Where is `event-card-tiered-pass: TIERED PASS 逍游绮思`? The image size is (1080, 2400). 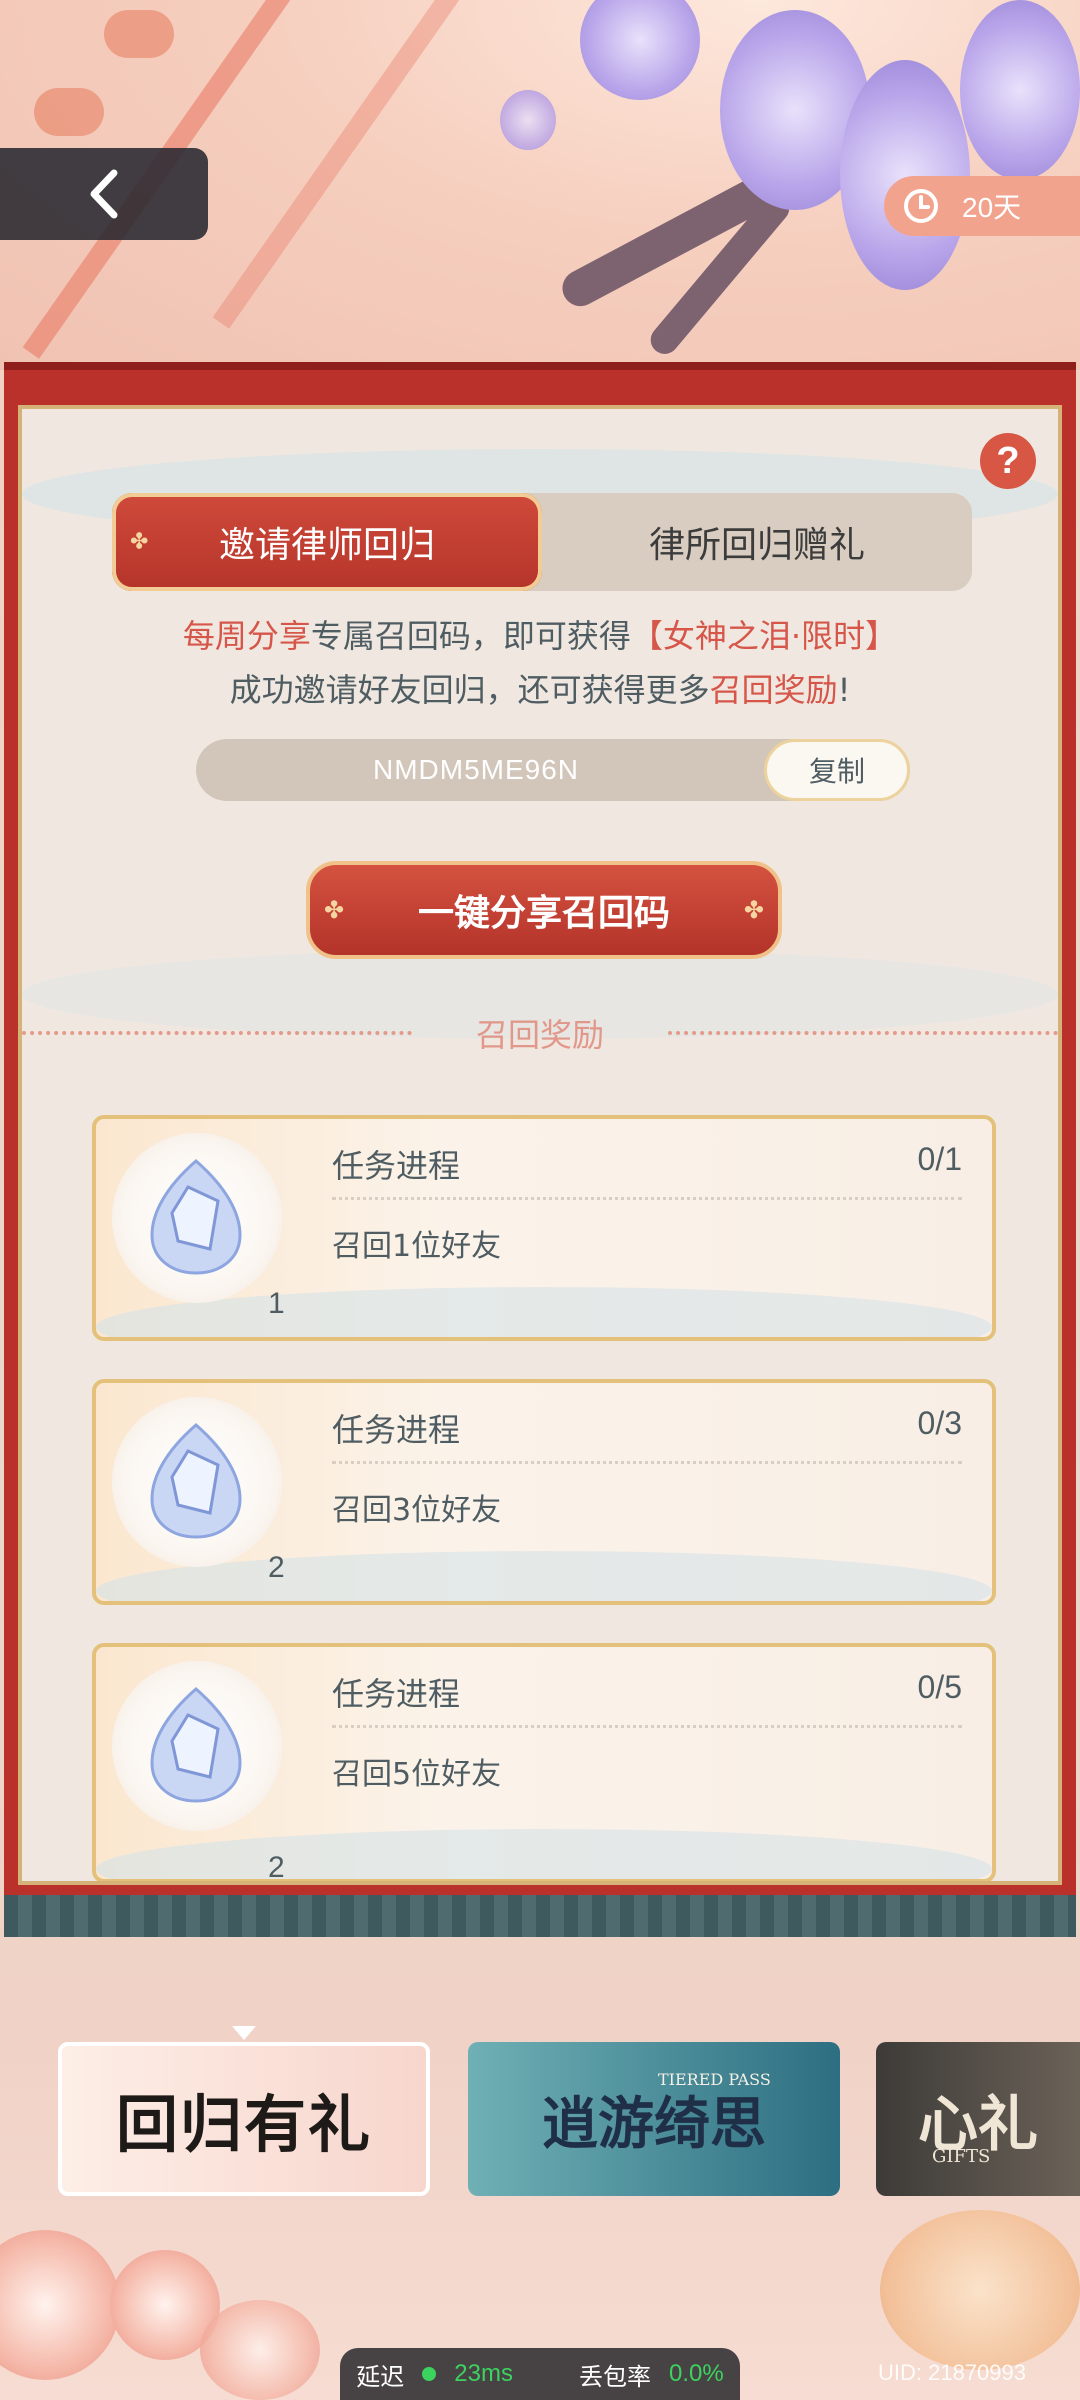 event-card-tiered-pass: TIERED PASS 逍游绮思 is located at coordinates (654, 2119).